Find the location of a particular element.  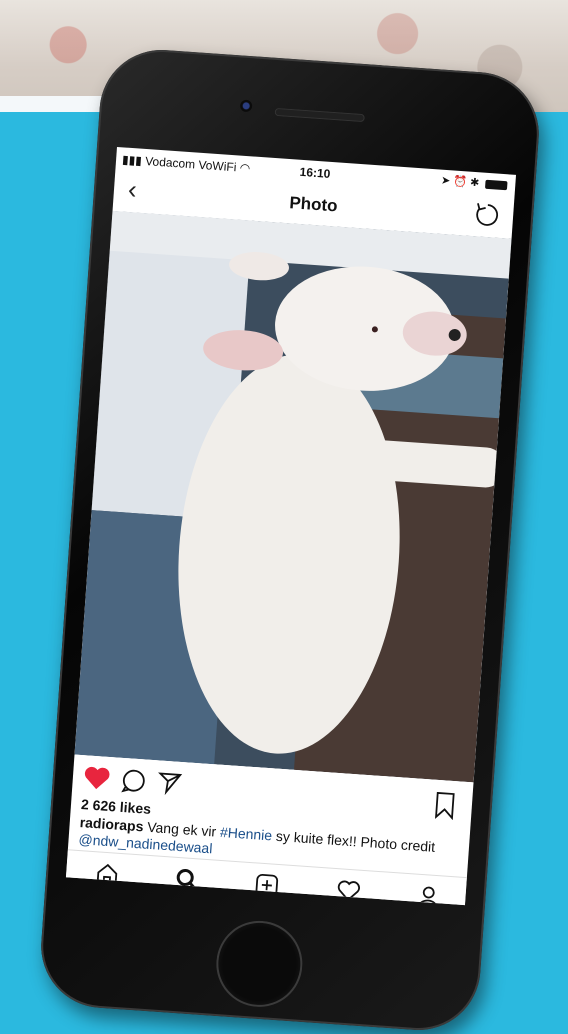

status-icons: ➤ ⏰ ✱ is located at coordinates (474, 183).